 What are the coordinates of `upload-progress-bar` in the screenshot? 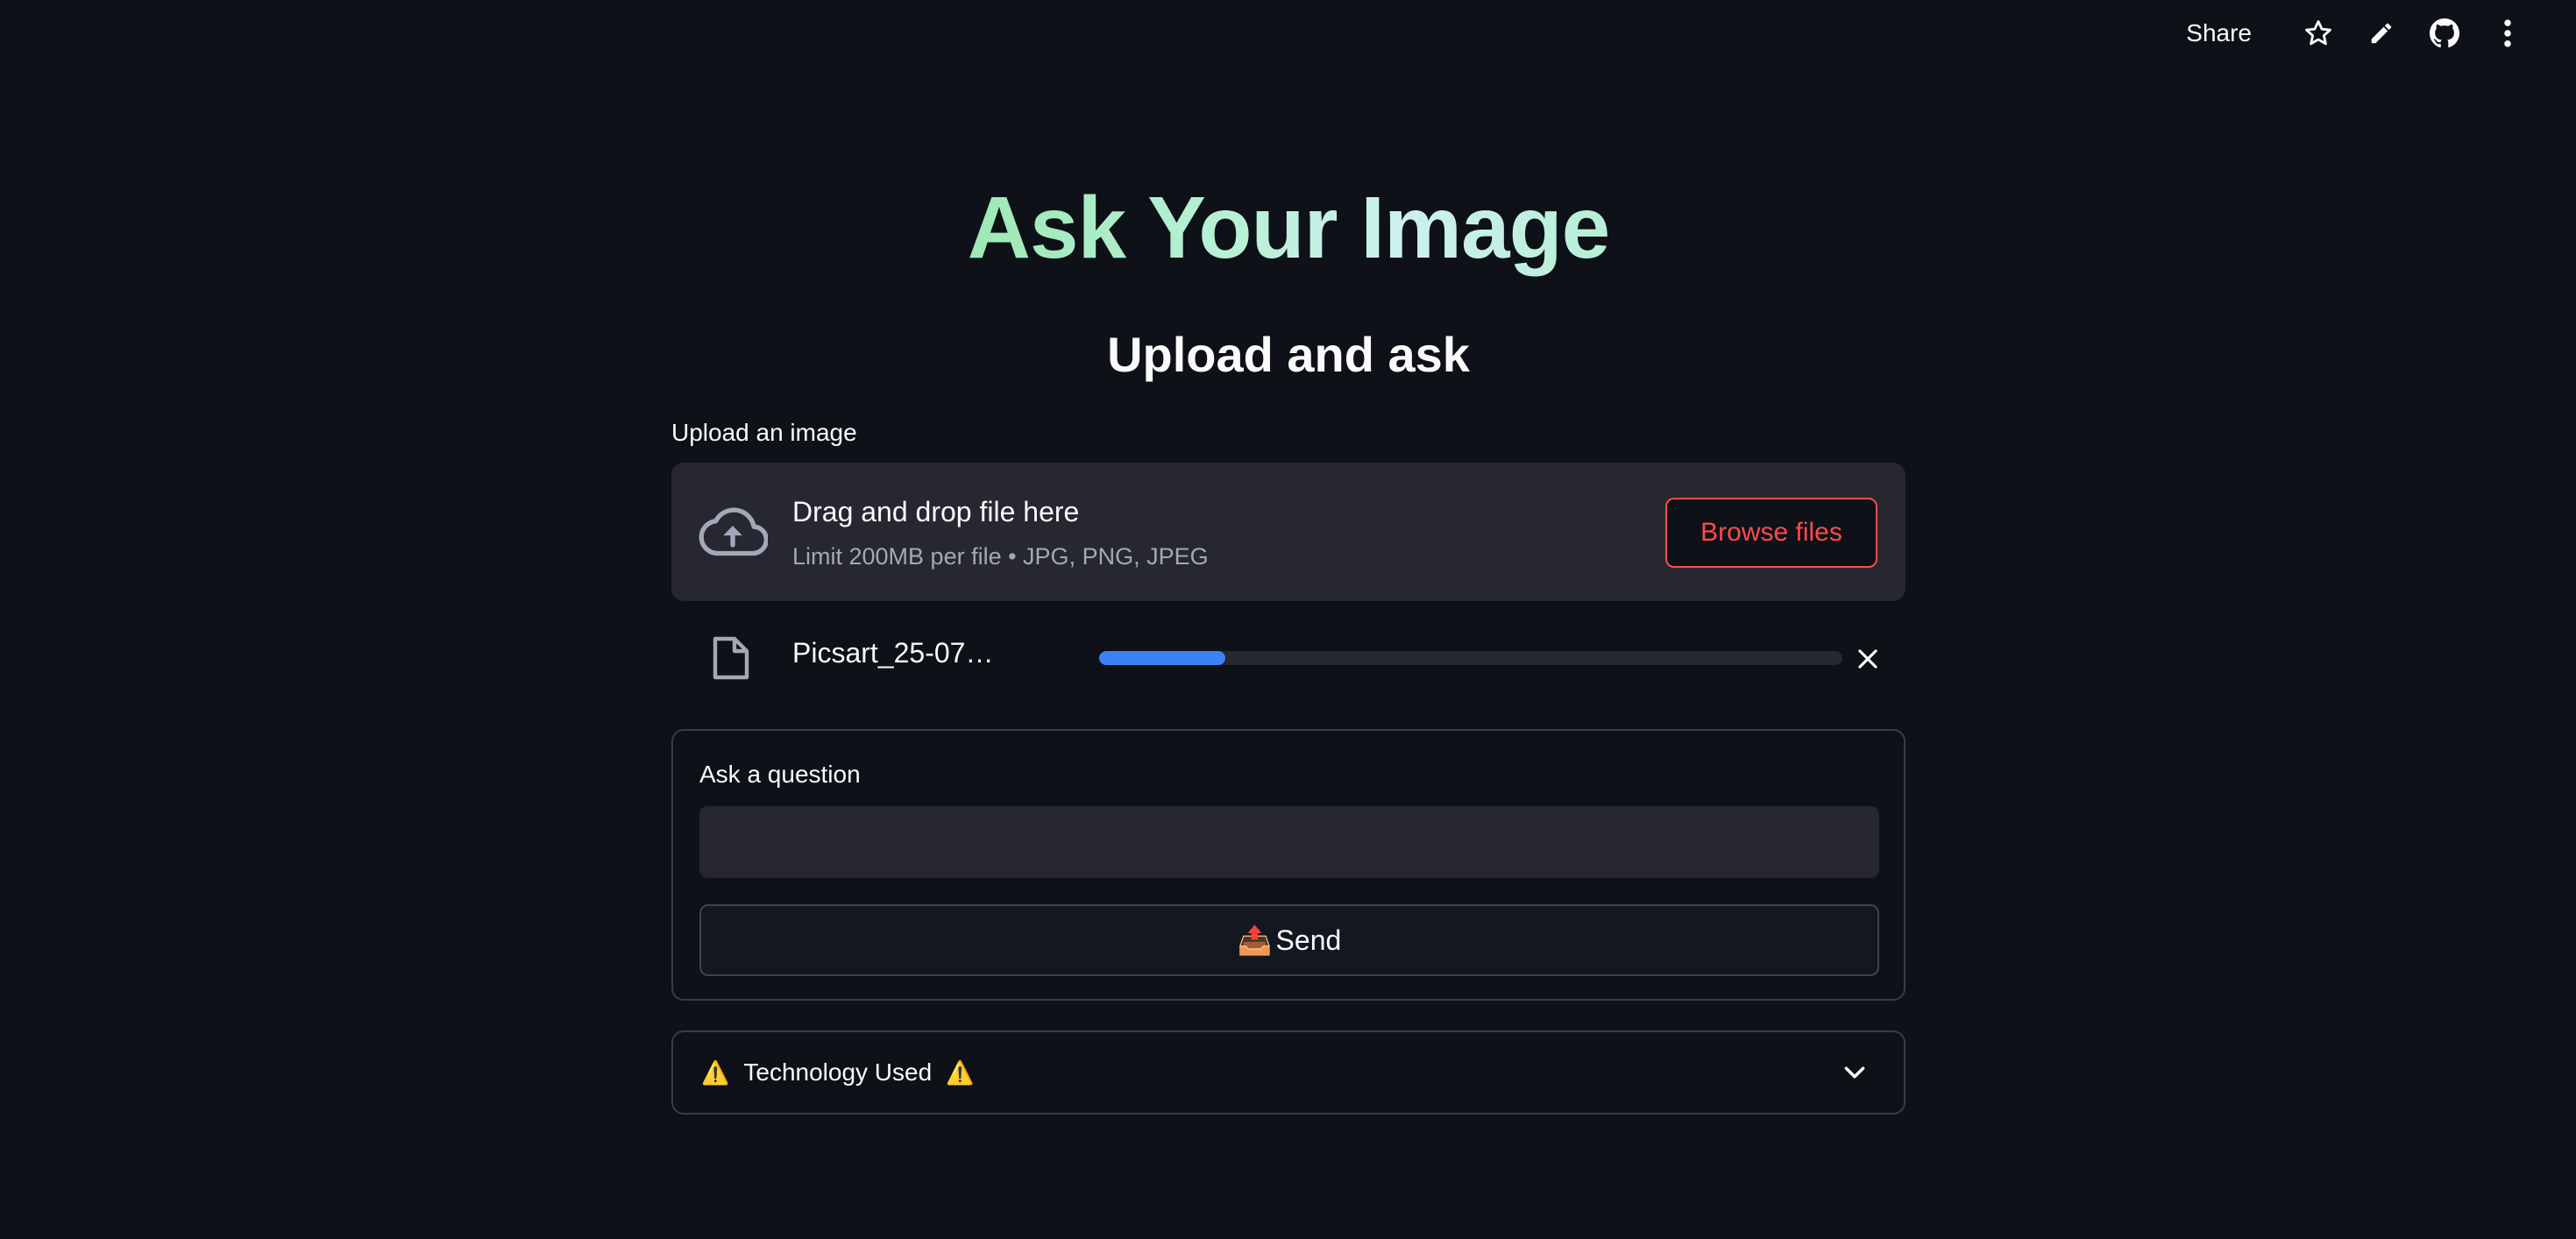 It's located at (1470, 658).